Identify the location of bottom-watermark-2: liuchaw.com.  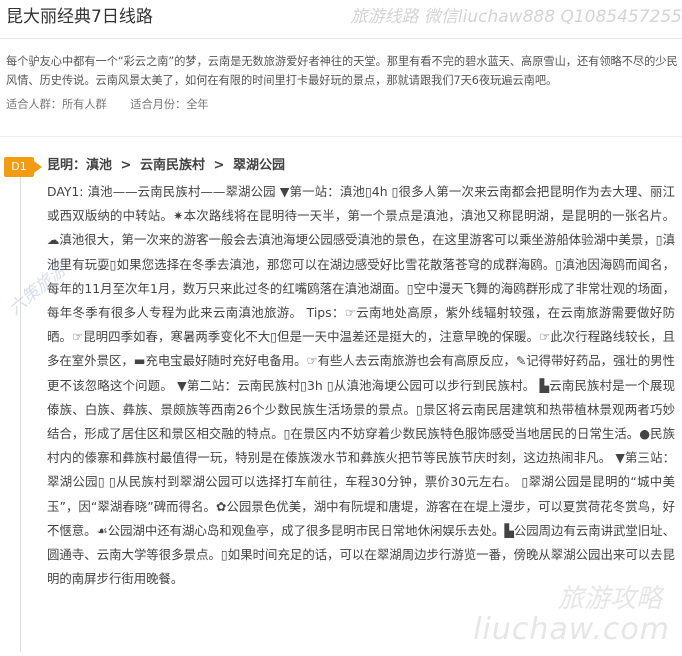
(571, 629).